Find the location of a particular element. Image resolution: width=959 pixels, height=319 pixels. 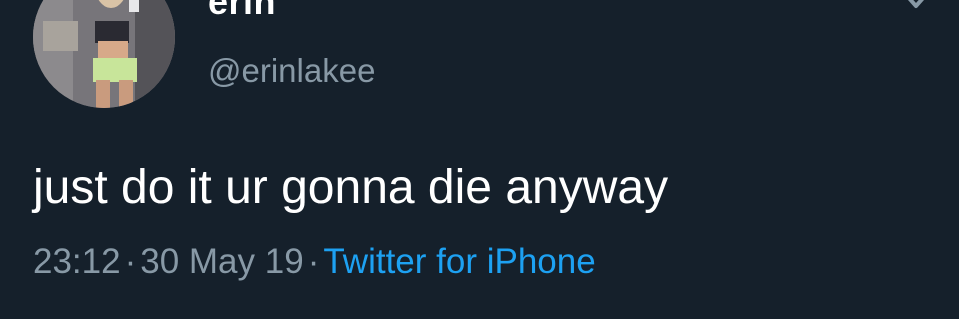

tweet-source-link: Twitter for iPhone is located at coordinates (459, 261).